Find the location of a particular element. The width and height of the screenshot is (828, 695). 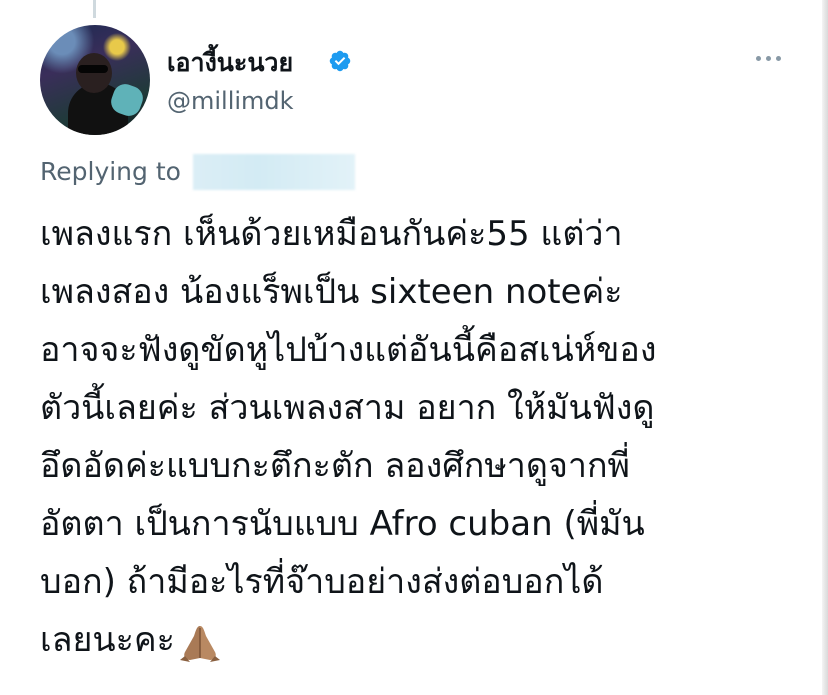

avatar-sunglasses is located at coordinates (93, 69).